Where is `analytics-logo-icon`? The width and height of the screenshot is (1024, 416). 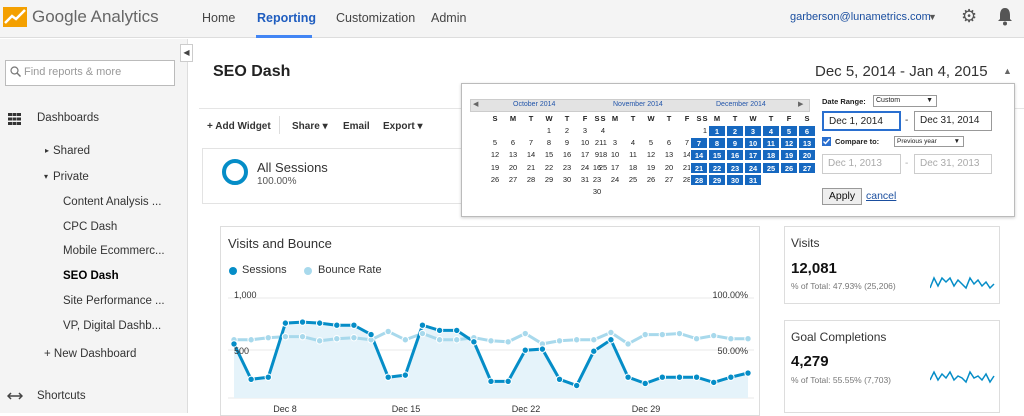
analytics-logo-icon is located at coordinates (15, 17).